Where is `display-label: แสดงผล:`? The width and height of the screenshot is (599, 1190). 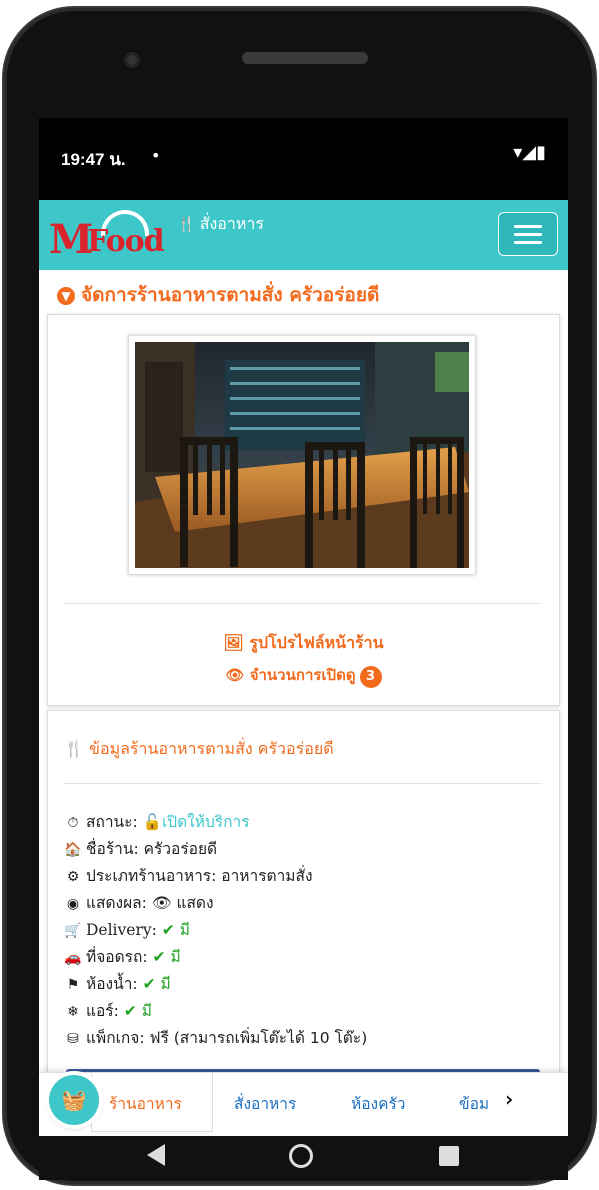
display-label: แสดงผล: is located at coordinates (116, 903).